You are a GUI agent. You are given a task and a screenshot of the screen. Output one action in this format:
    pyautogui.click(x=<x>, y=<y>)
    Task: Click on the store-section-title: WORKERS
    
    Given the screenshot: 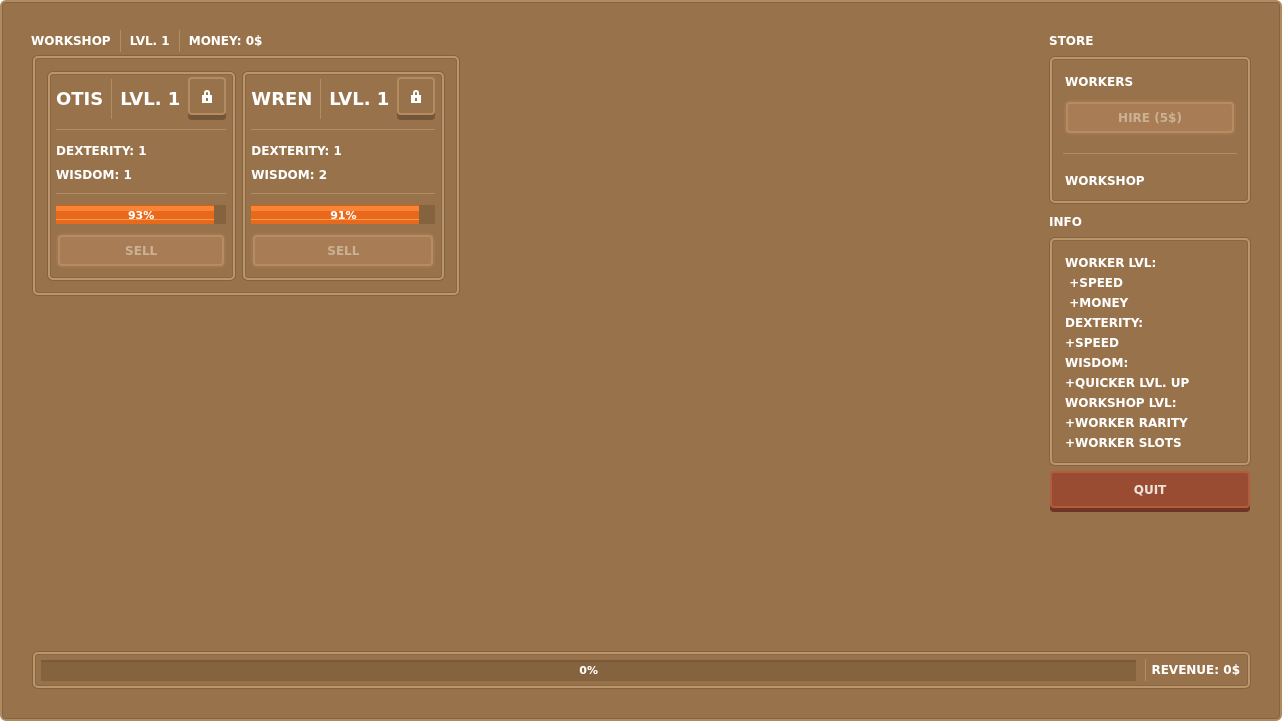 What is the action you would take?
    pyautogui.click(x=1100, y=82)
    